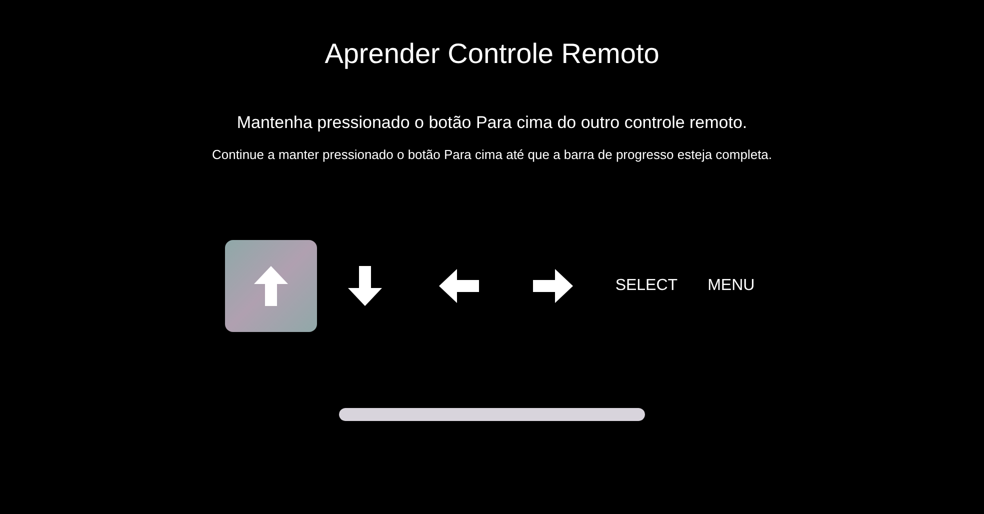 This screenshot has width=984, height=514. Describe the element at coordinates (492, 155) in the screenshot. I see `hint-text: Continue a manter pressionado o botão Para cima até que a barra de progresso esteja completa.` at that location.